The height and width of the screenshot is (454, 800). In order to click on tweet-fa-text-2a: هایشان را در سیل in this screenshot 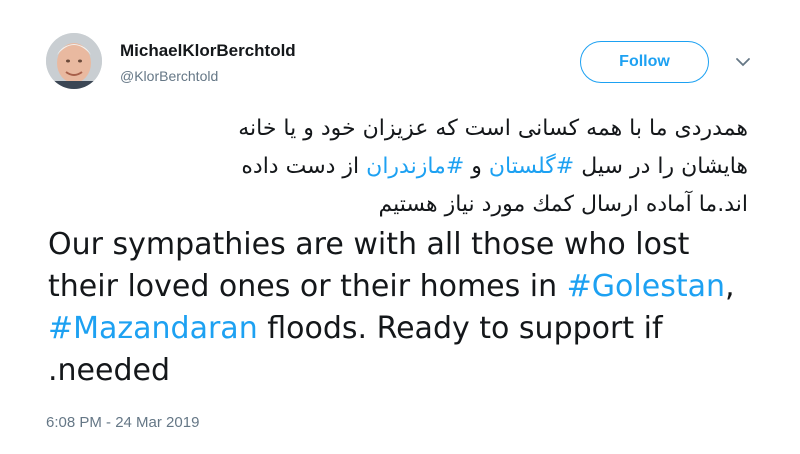, I will do `click(661, 166)`.